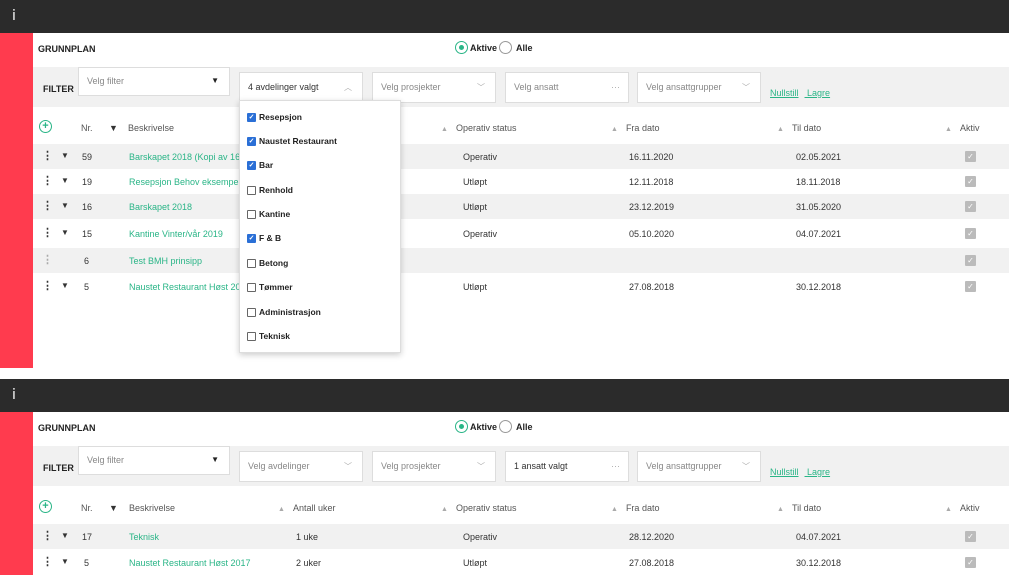 This screenshot has width=1009, height=575. Describe the element at coordinates (144, 537) in the screenshot. I see `row-description: Teknisk` at that location.